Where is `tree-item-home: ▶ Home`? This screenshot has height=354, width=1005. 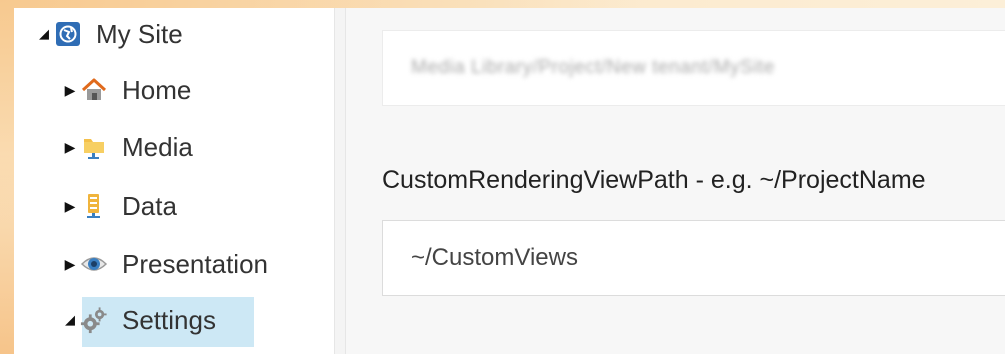 tree-item-home: ▶ Home is located at coordinates (126, 90).